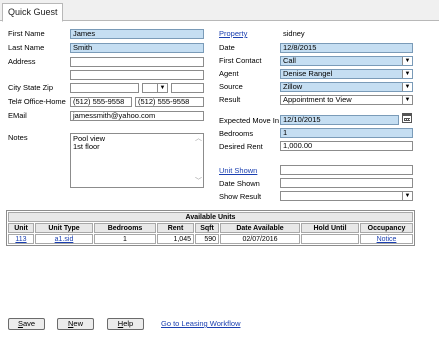 The height and width of the screenshot is (360, 439). I want to click on move-in-field: 12/10/2015, so click(339, 120).